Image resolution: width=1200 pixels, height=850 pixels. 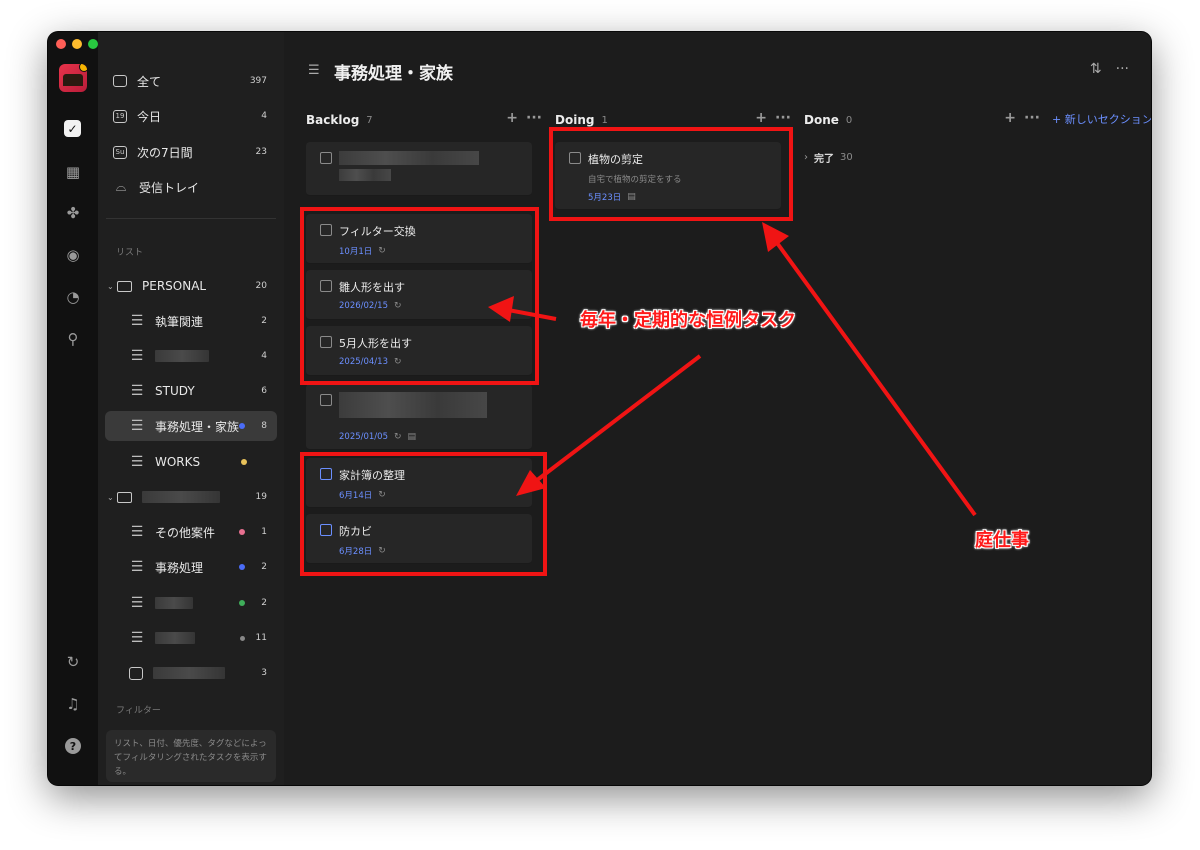 What do you see at coordinates (365, 175) in the screenshot?
I see `redacted-meta` at bounding box center [365, 175].